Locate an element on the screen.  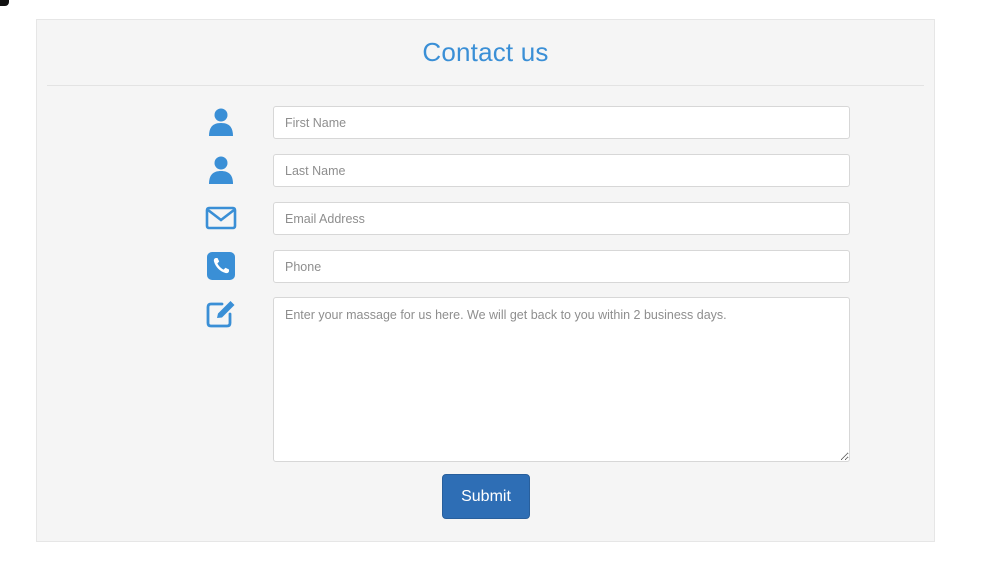
form-header: Contact us is located at coordinates (485, 53).